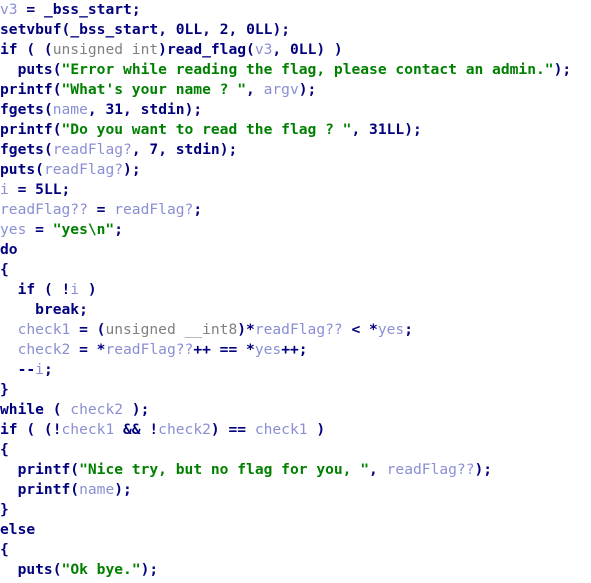 The width and height of the screenshot is (591, 583). Describe the element at coordinates (88, 349) in the screenshot. I see `code-token-punct: = *` at that location.